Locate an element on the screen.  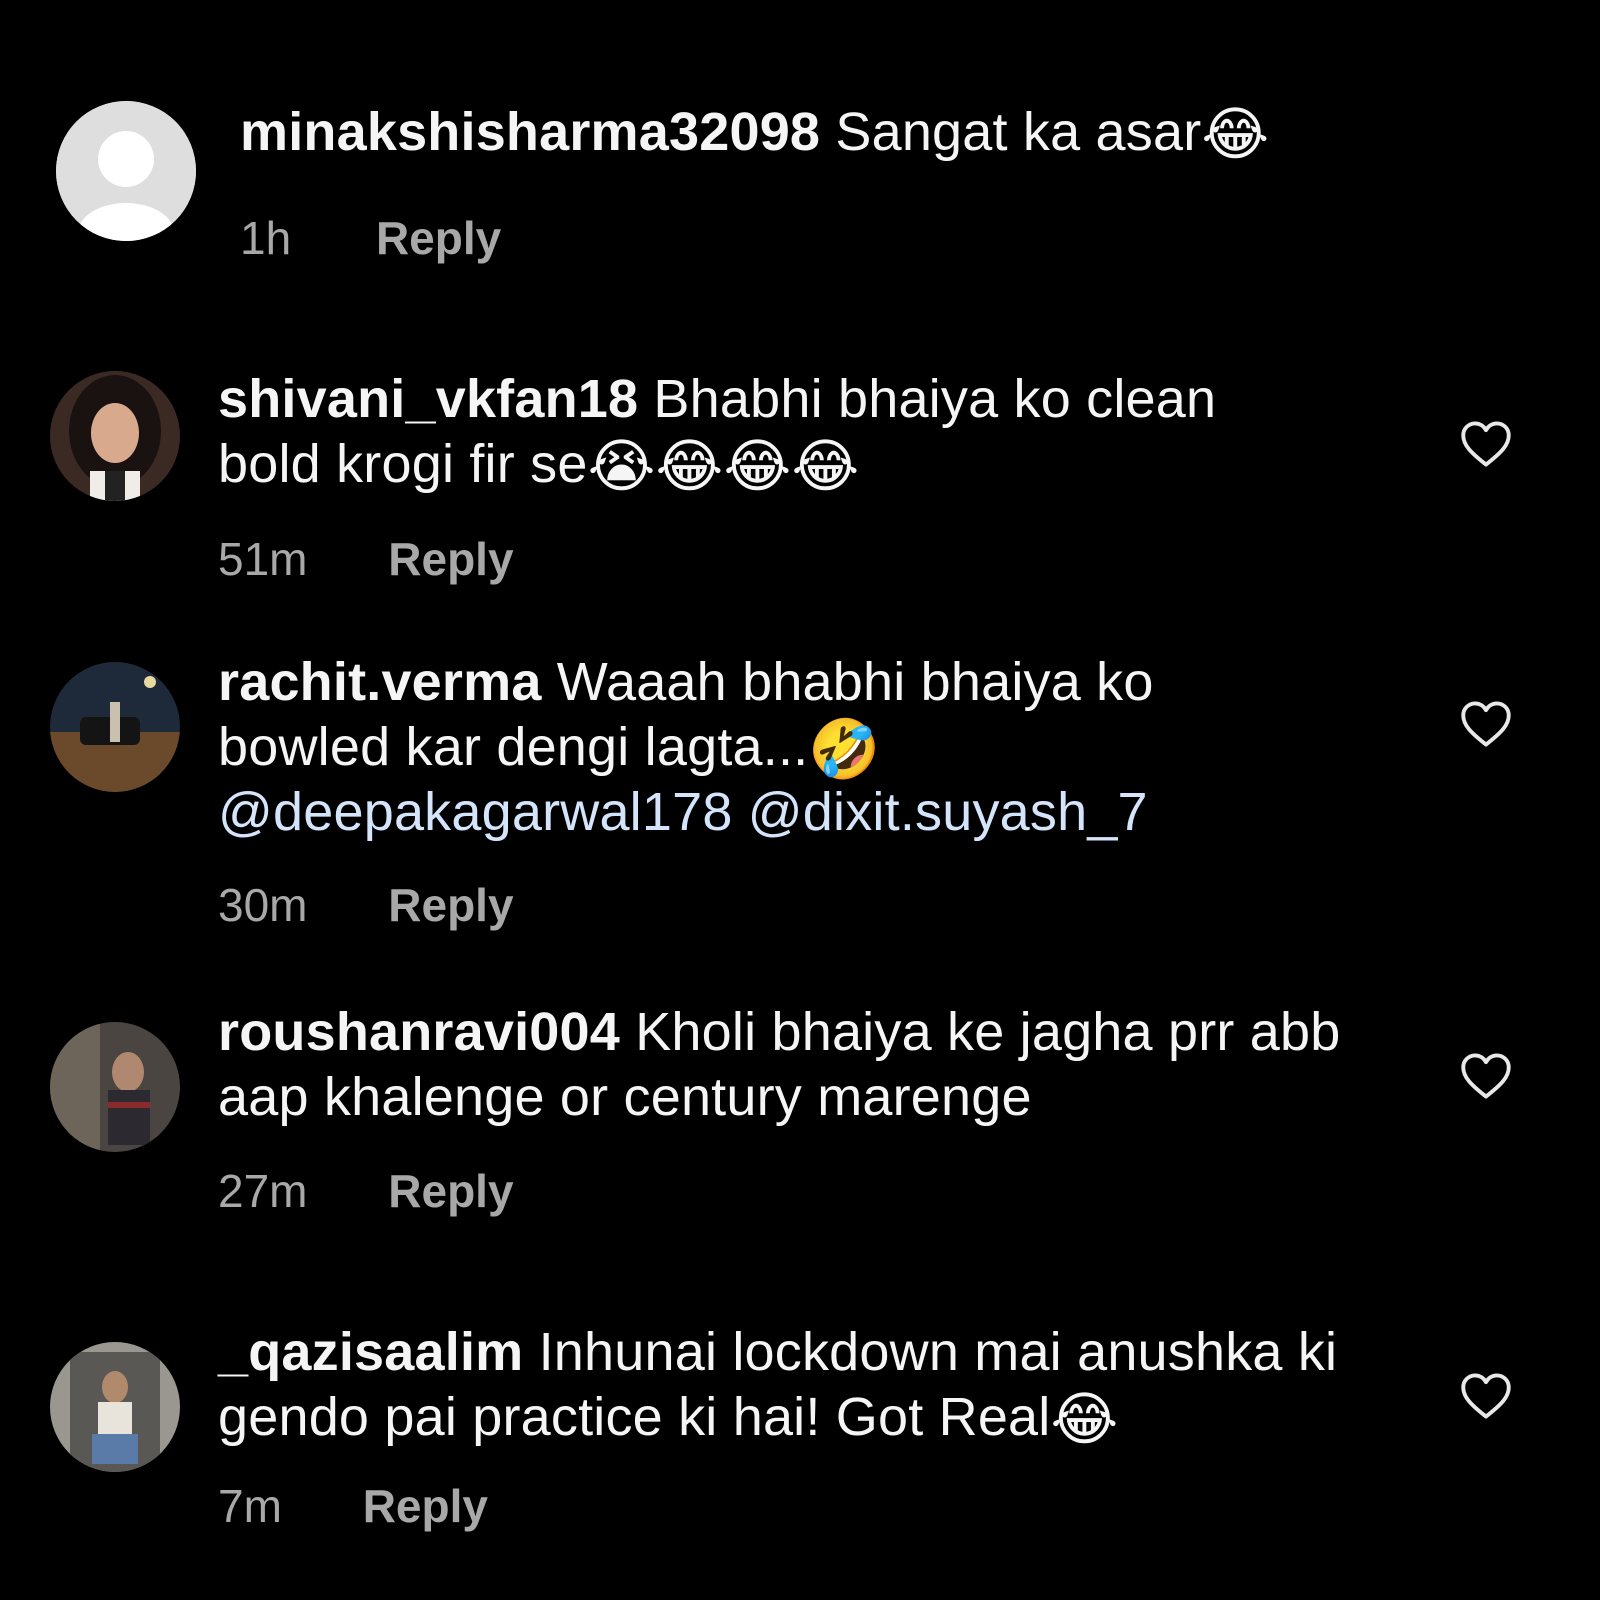
comment-username: rachit.verma is located at coordinates (380, 682).